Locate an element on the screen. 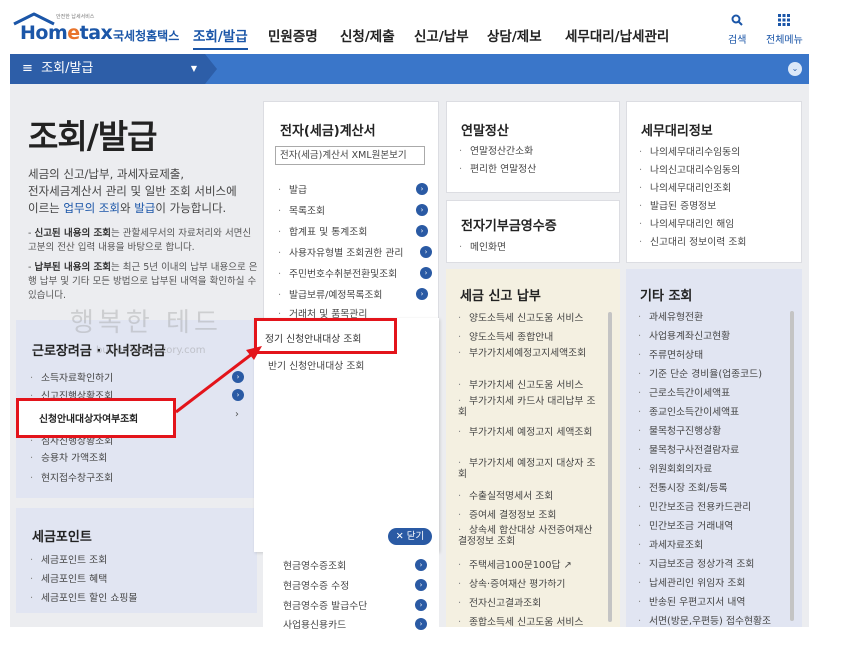 The height and width of the screenshot is (656, 846). etc-item-1: · 사업용계좌신고현황 is located at coordinates (684, 335).